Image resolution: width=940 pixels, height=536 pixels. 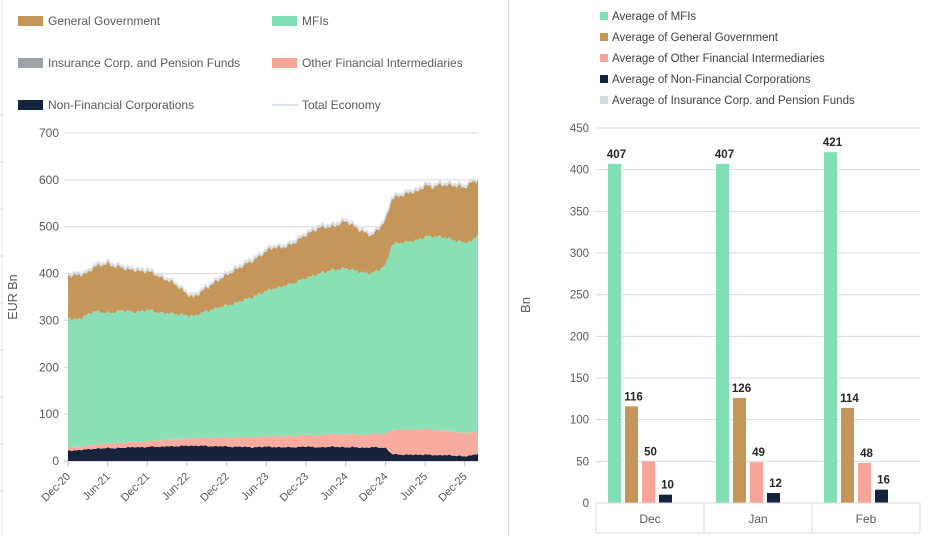 What do you see at coordinates (176, 487) in the screenshot?
I see `x-tick-label: Jun-22` at bounding box center [176, 487].